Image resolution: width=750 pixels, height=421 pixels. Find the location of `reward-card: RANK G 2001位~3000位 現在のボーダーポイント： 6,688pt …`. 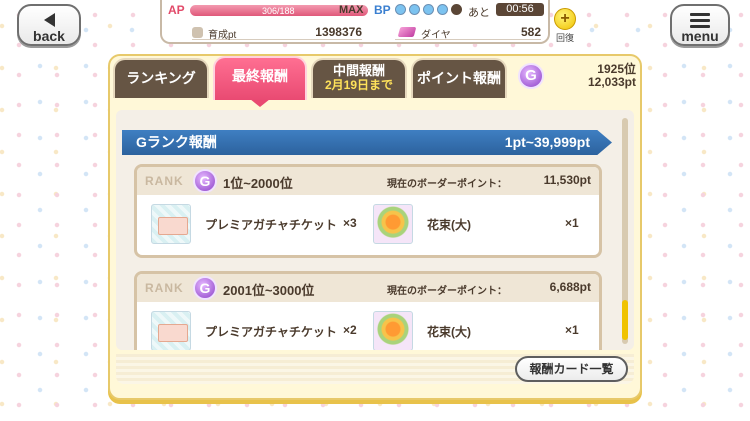

reward-card: RANK G 2001位~3000位 現在のボーダーポイント： 6,688pt … is located at coordinates (368, 310).